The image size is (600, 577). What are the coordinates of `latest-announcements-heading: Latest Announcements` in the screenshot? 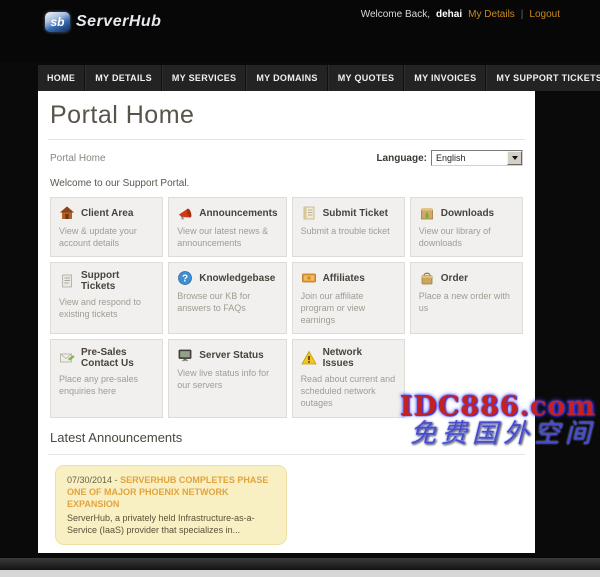 It's located at (116, 437).